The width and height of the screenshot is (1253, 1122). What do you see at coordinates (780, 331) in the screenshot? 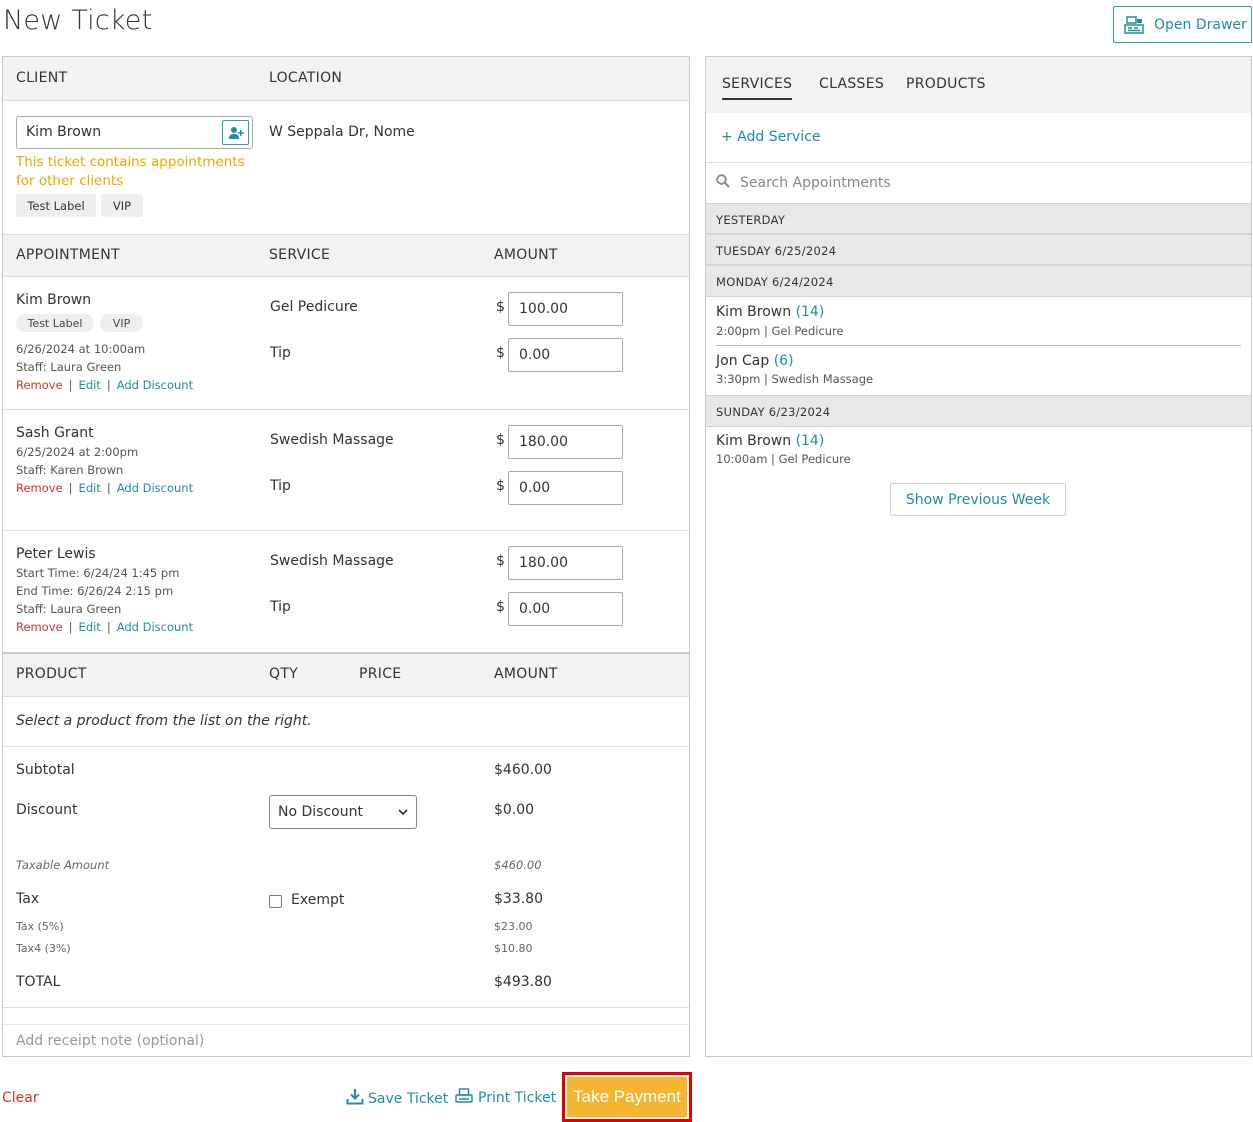
I see `appointment-list-detail: 2:00pm | Gel Pedicure` at bounding box center [780, 331].